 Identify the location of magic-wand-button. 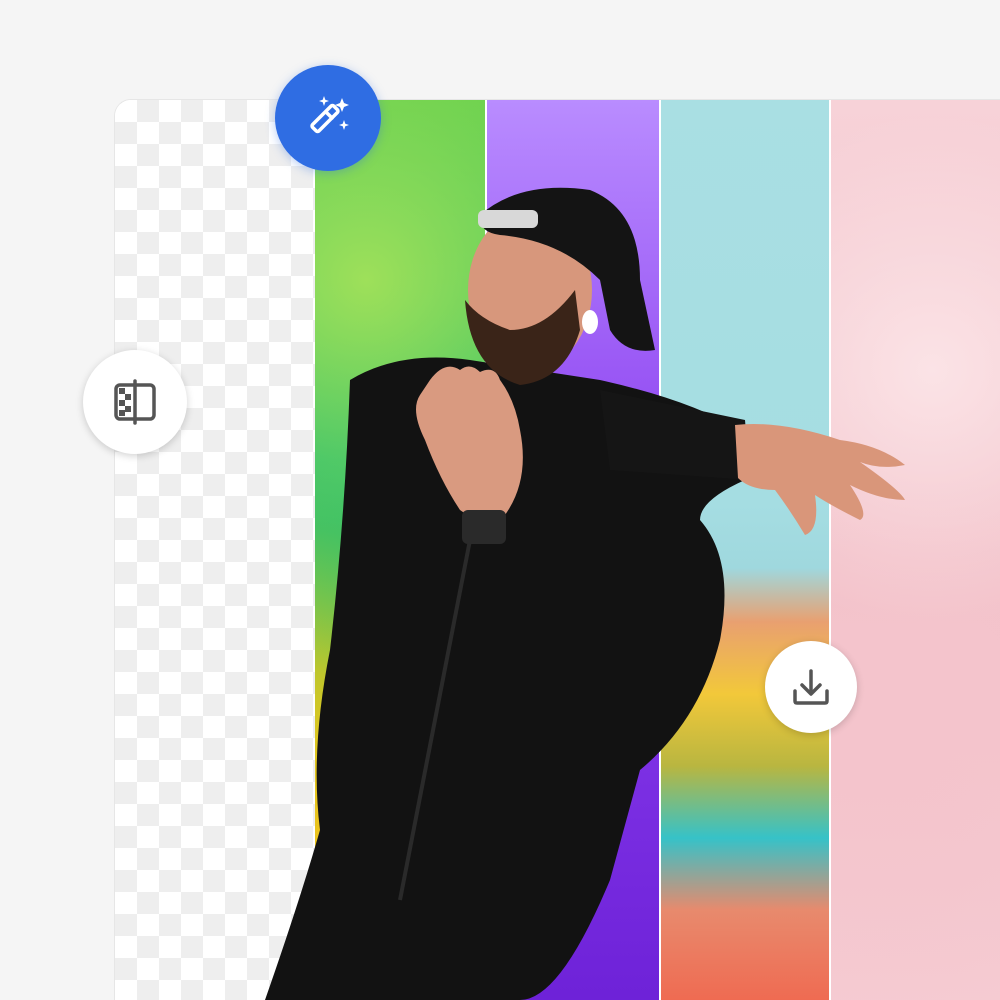
(328, 118).